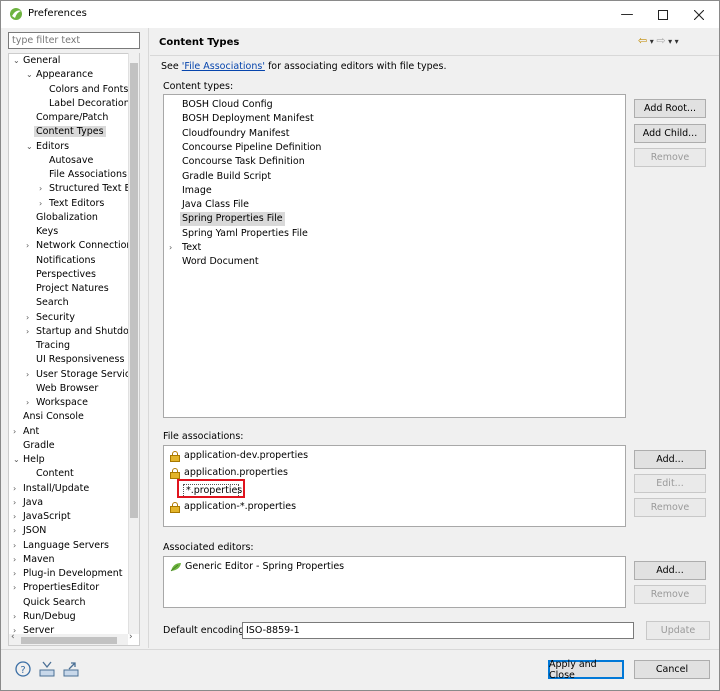  Describe the element at coordinates (48, 417) in the screenshot. I see `sidebar-item: Ansi Console` at that location.